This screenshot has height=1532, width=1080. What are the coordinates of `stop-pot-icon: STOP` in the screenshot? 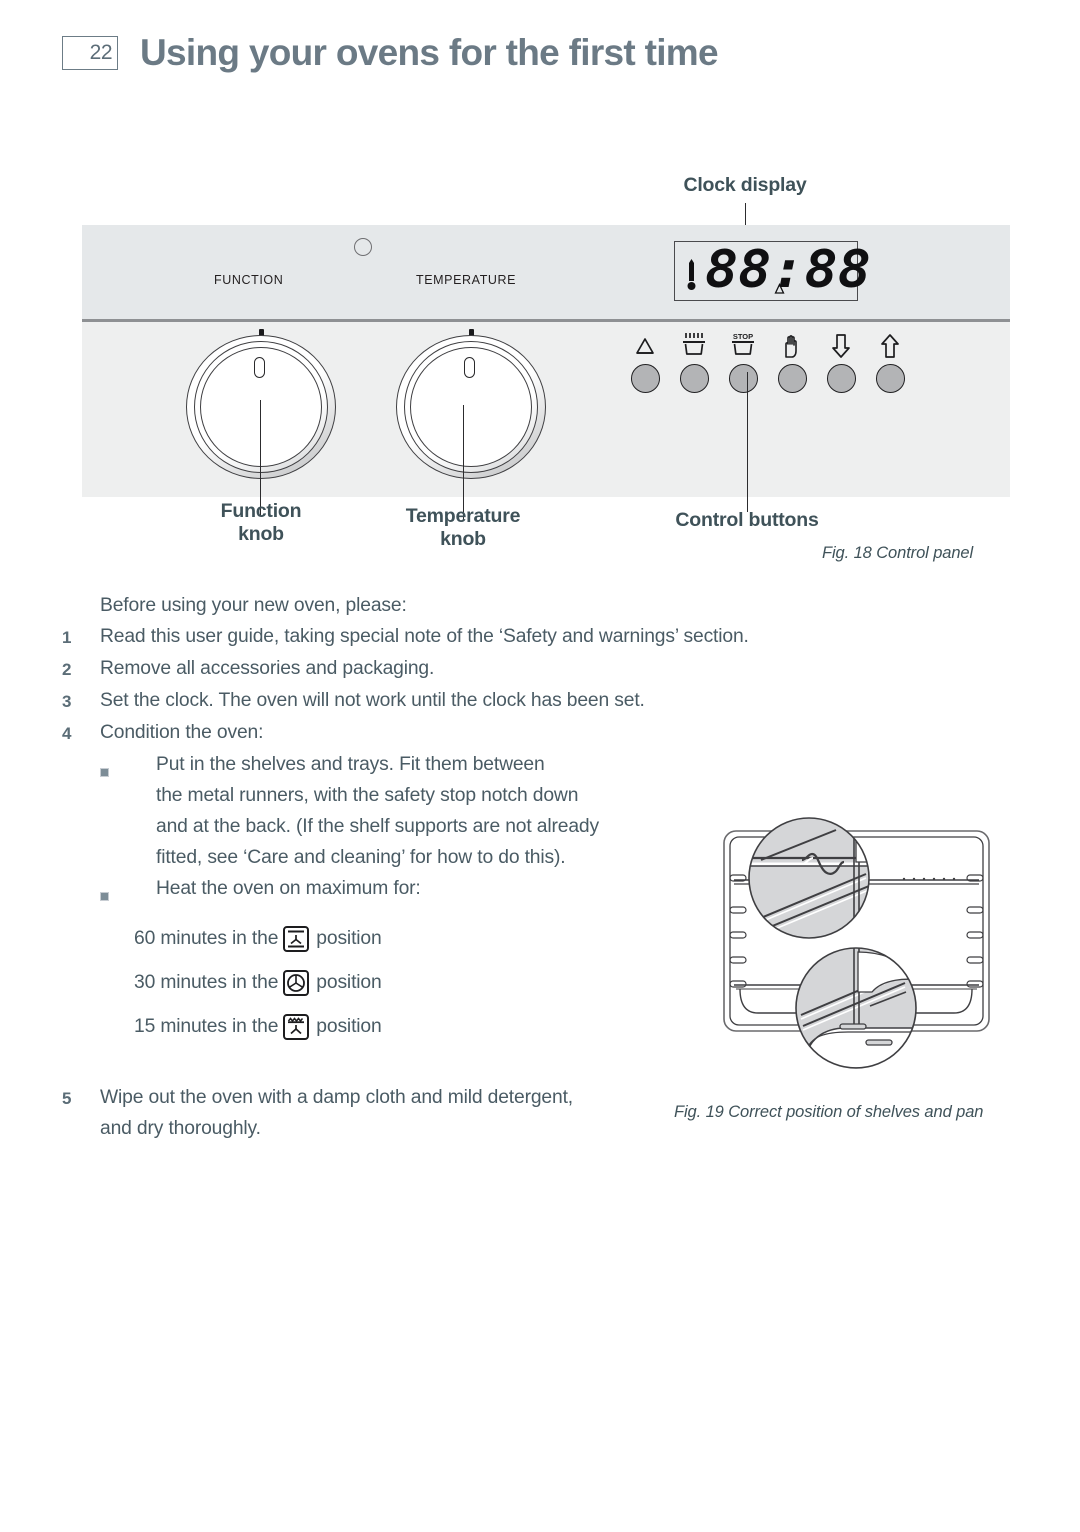 It's located at (743, 344).